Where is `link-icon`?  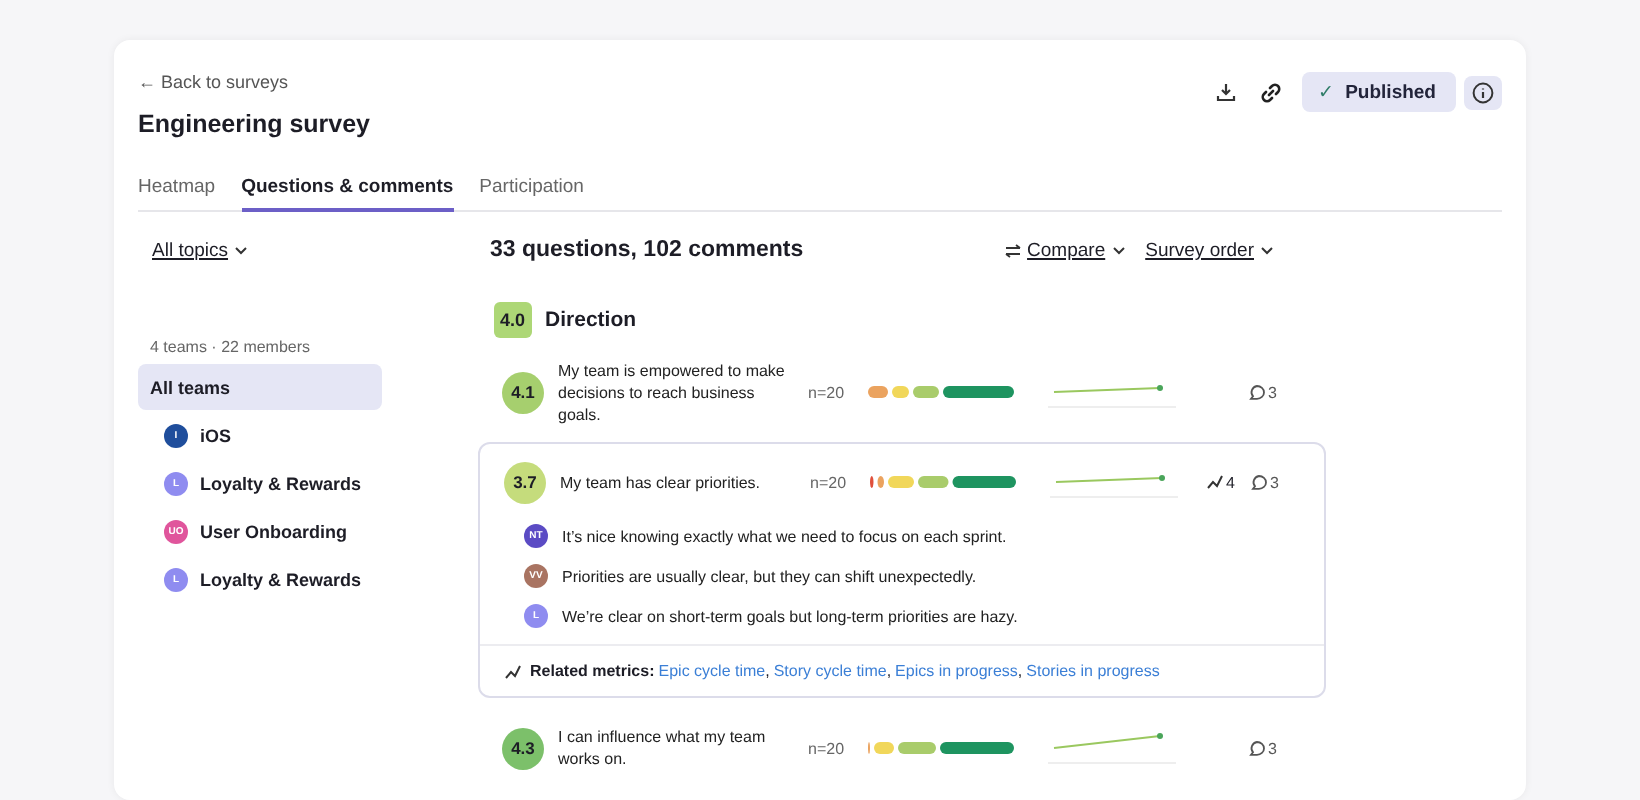 link-icon is located at coordinates (1270, 92).